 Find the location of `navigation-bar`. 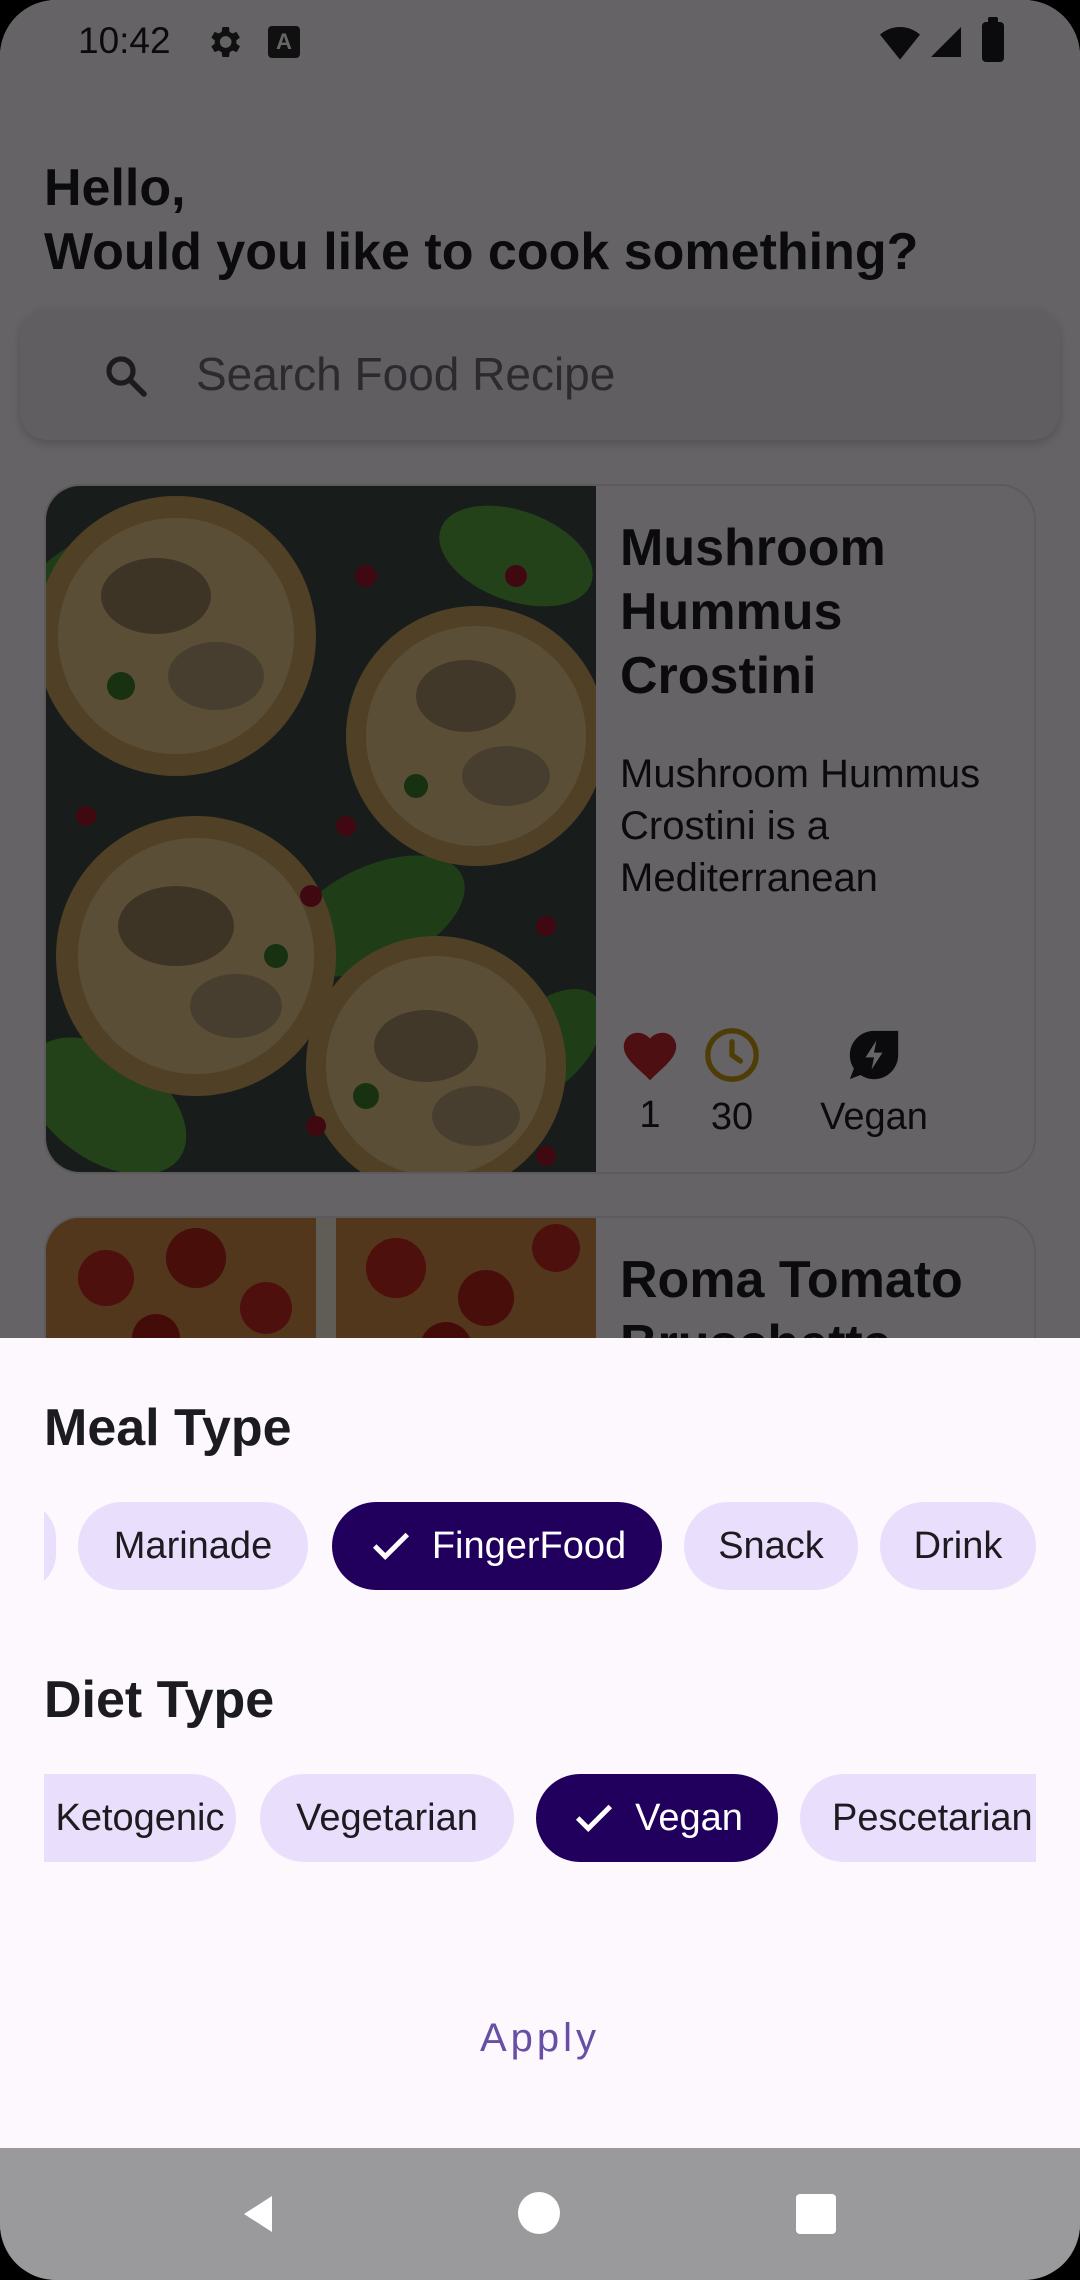

navigation-bar is located at coordinates (540, 2214).